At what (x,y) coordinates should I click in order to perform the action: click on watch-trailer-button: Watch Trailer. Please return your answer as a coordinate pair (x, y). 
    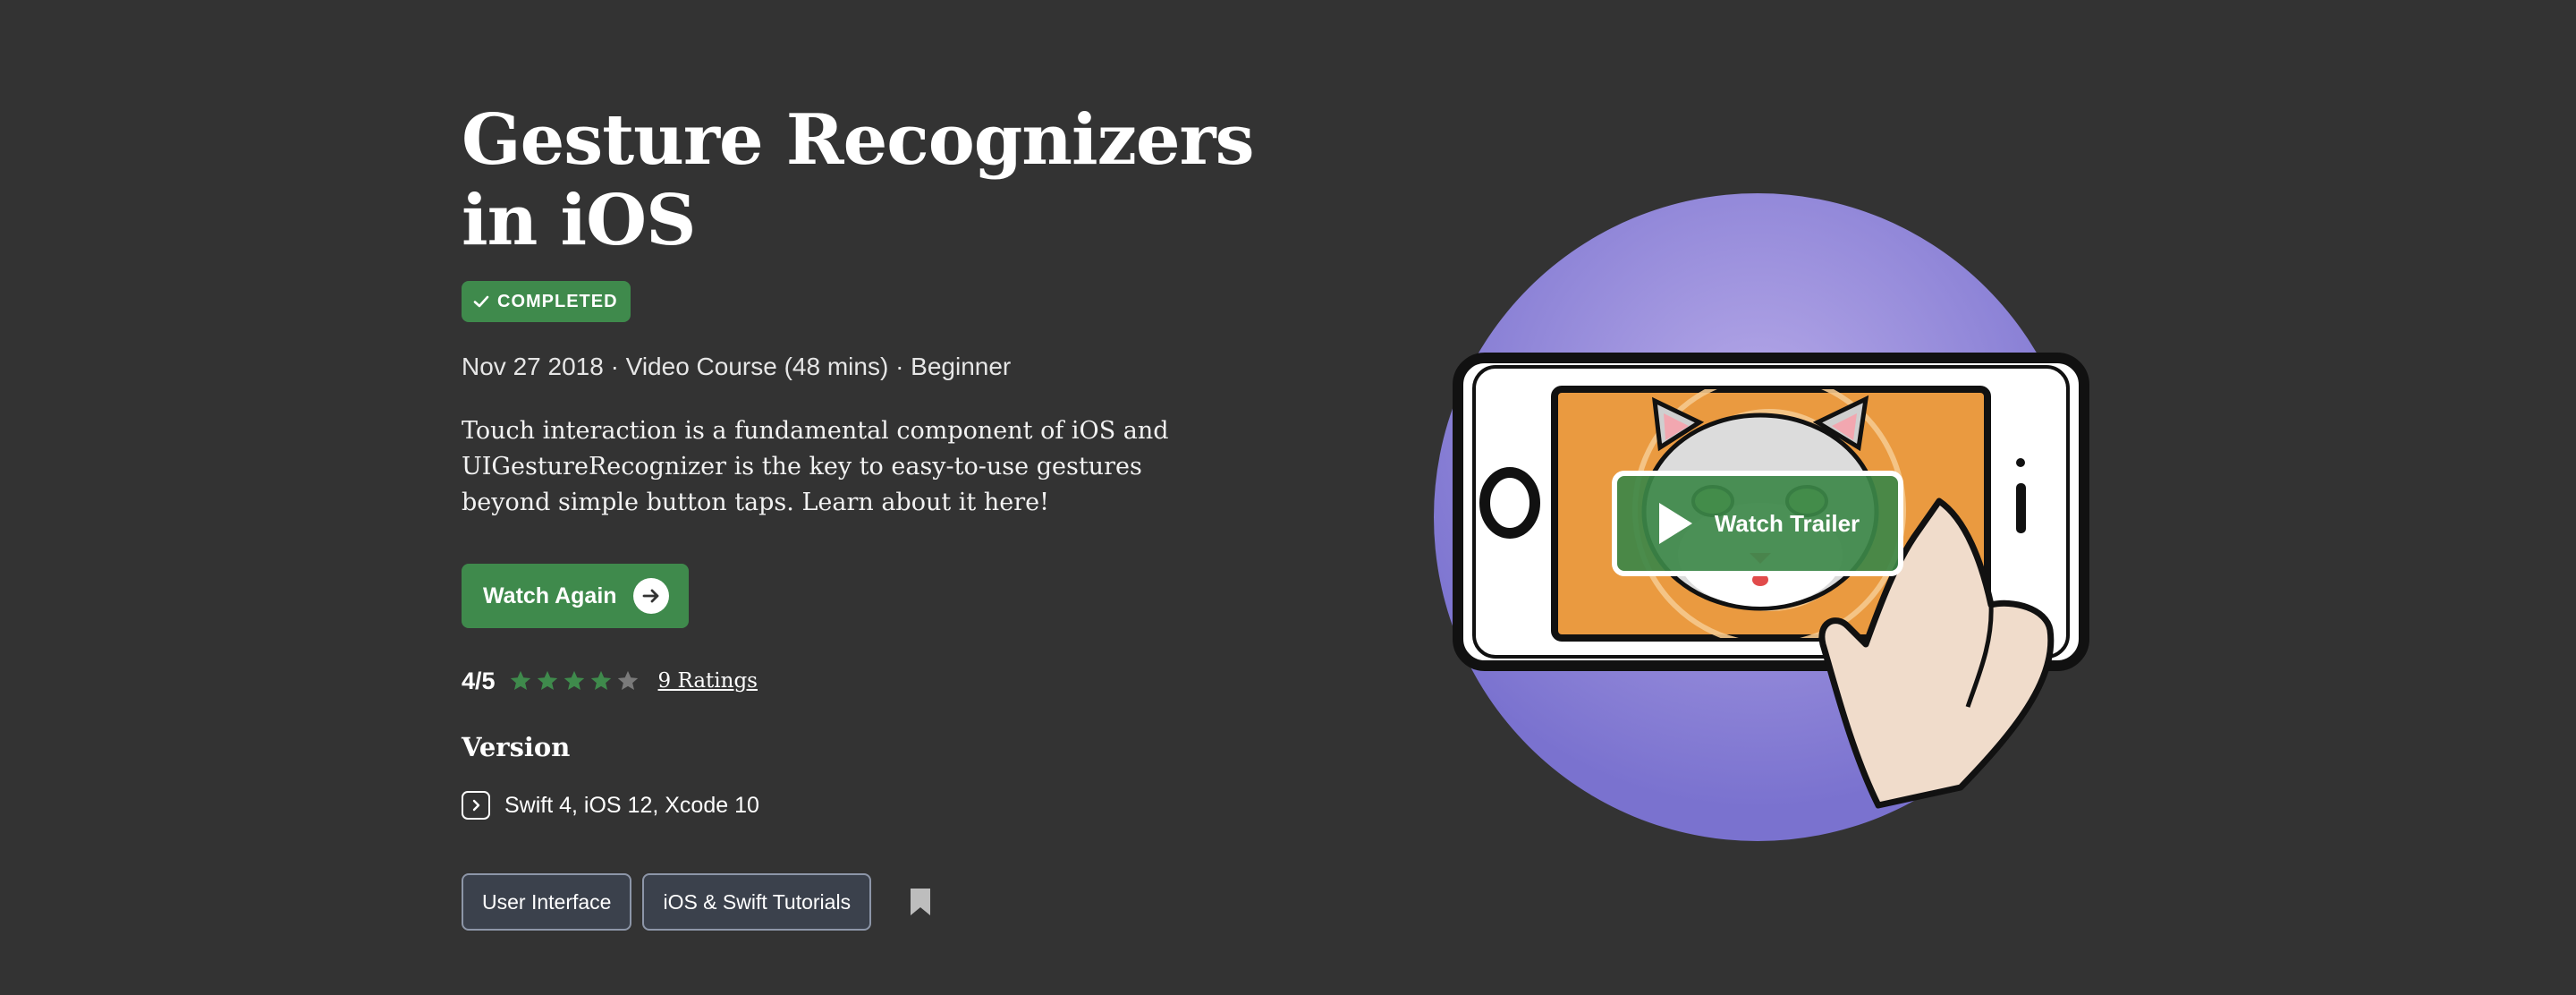
    Looking at the image, I should click on (1757, 523).